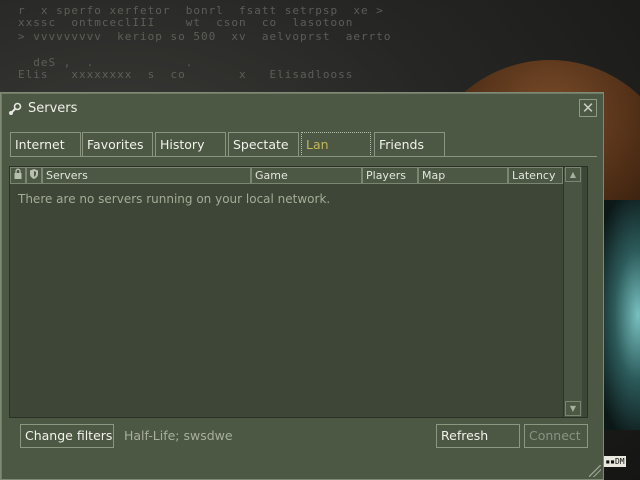 The image size is (640, 480). What do you see at coordinates (615, 461) in the screenshot?
I see `background-badge: ▪▪DM` at bounding box center [615, 461].